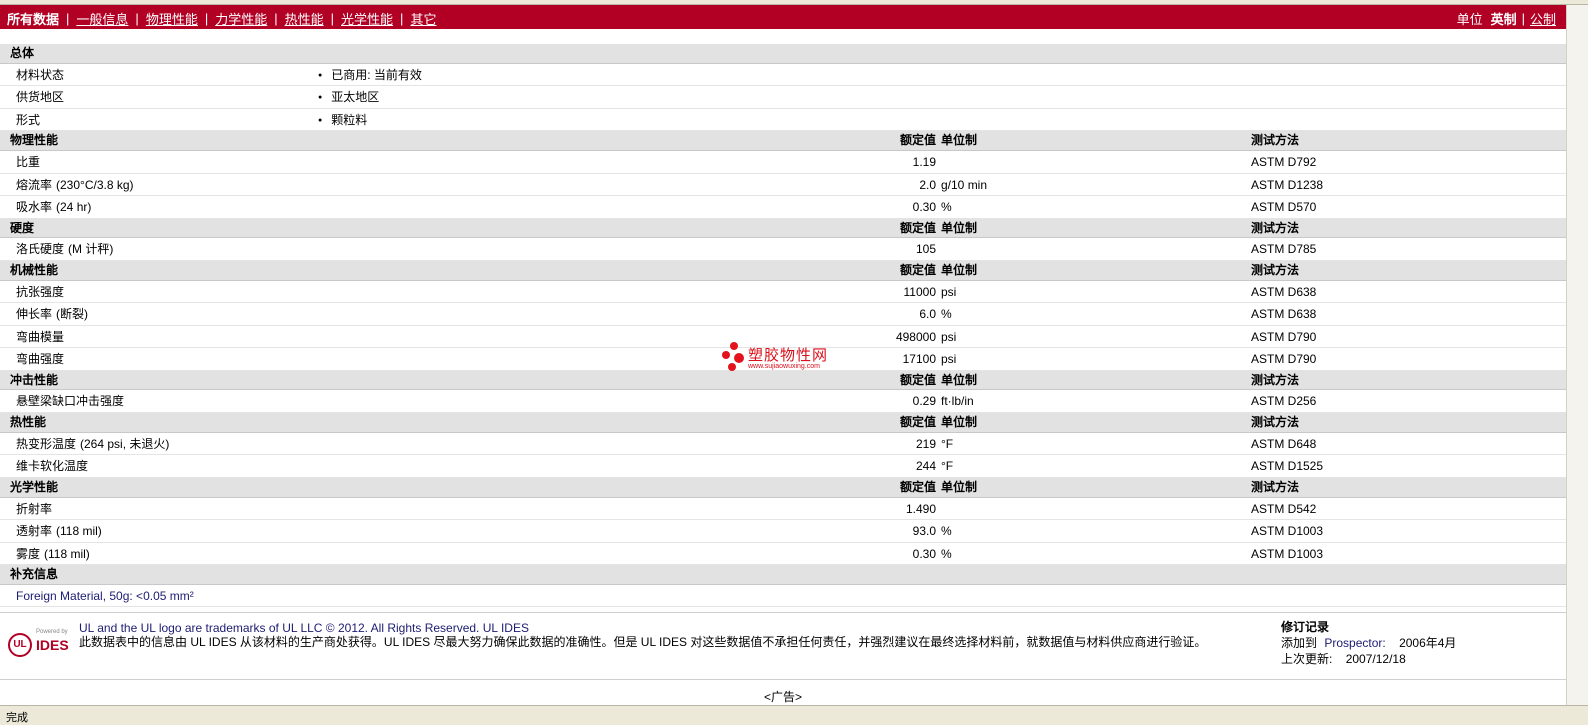 The image size is (1588, 725). Describe the element at coordinates (964, 184) in the screenshot. I see `property-unit: g/10 min` at that location.